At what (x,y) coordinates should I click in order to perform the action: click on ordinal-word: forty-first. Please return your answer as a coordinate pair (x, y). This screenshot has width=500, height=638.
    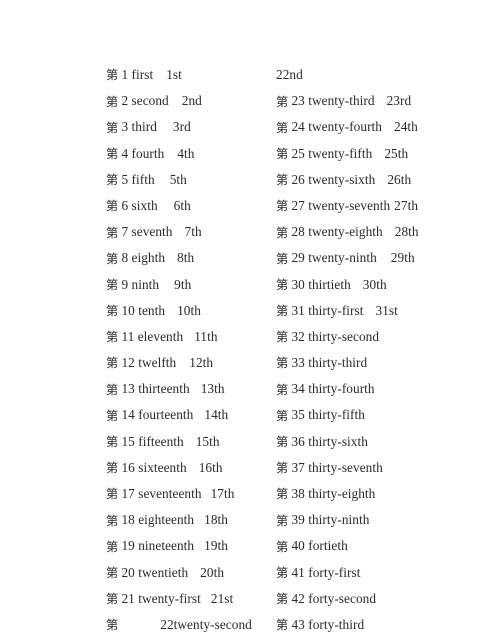
    Looking at the image, I should click on (334, 572).